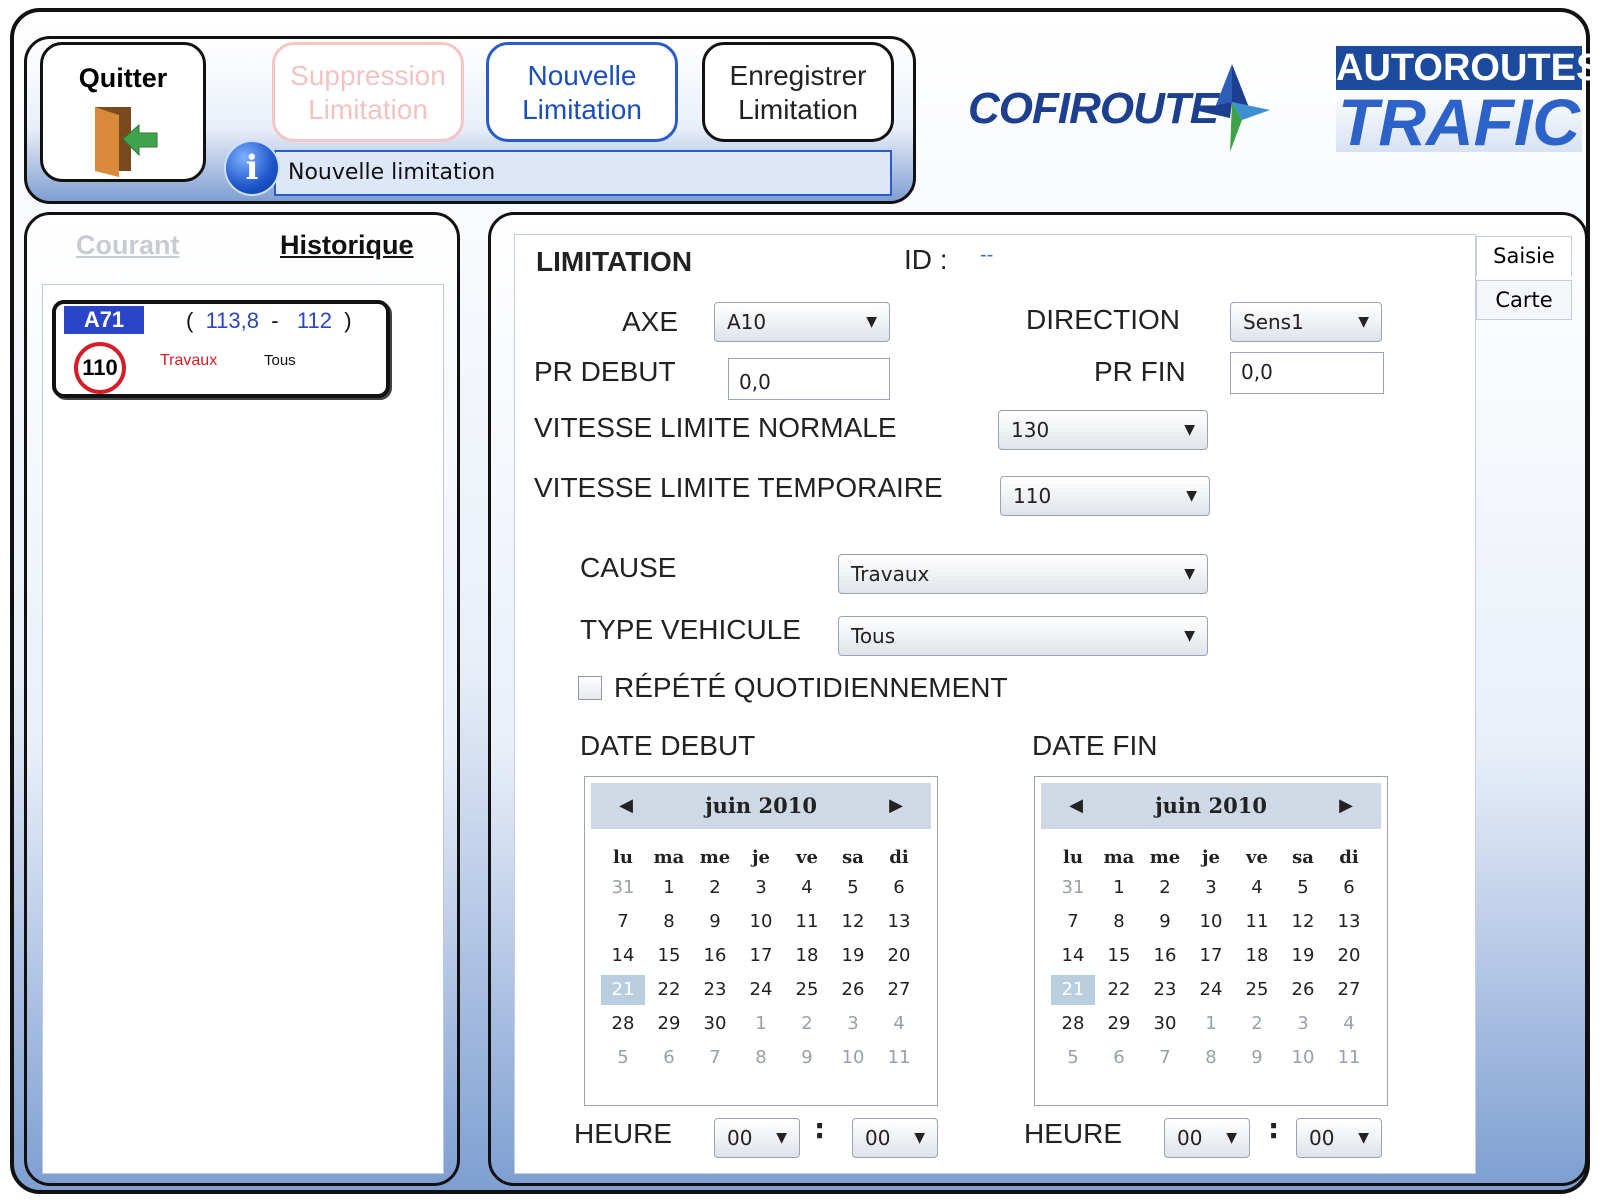 Image resolution: width=1606 pixels, height=1201 pixels. Describe the element at coordinates (1307, 373) in the screenshot. I see `pr-fin-input: 0,0` at that location.